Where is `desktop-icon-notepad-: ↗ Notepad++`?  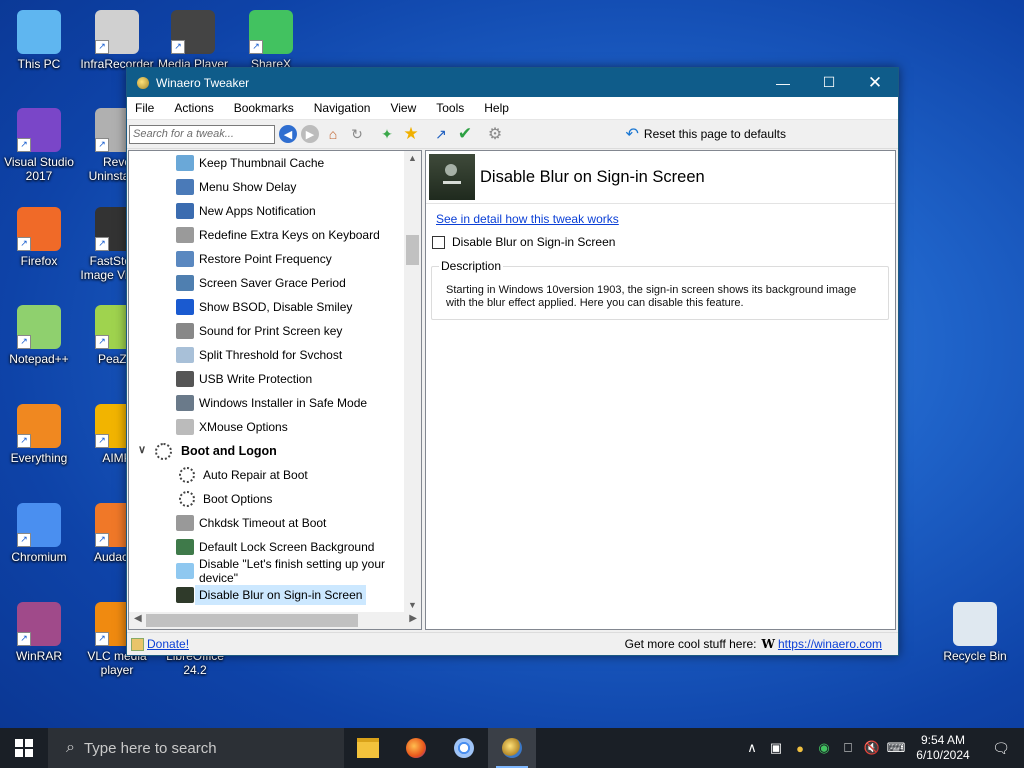
desktop-icon-notepad-: ↗ Notepad++ is located at coordinates (39, 335).